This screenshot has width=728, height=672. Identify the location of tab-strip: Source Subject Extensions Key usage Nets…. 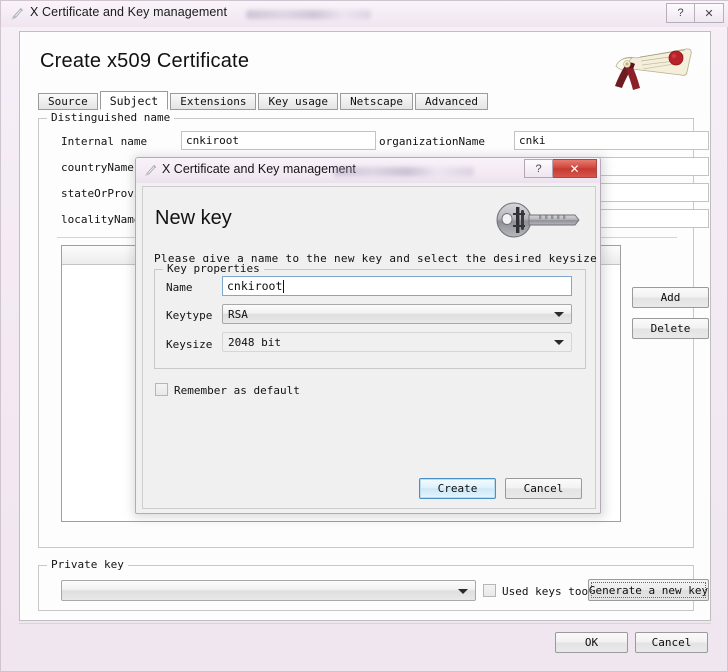
(264, 100).